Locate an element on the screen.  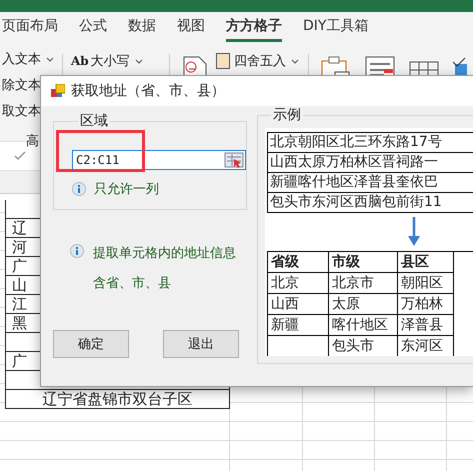
table-cell: 万柏林 is located at coordinates (426, 304).